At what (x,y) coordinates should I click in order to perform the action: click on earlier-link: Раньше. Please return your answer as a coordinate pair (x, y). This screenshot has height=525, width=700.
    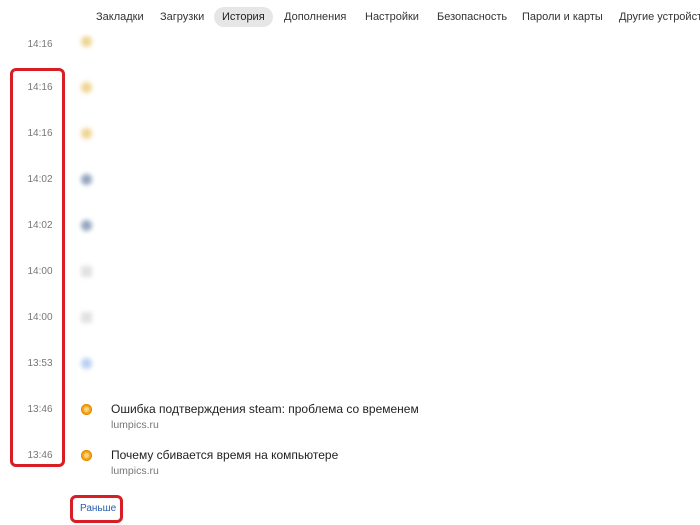
    Looking at the image, I should click on (98, 509).